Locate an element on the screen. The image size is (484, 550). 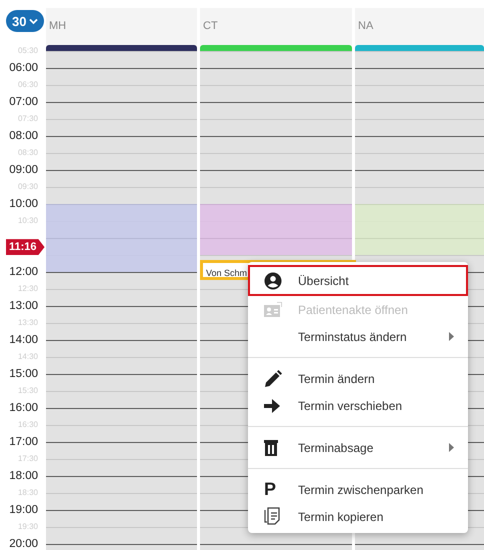
user-icon is located at coordinates (273, 281).